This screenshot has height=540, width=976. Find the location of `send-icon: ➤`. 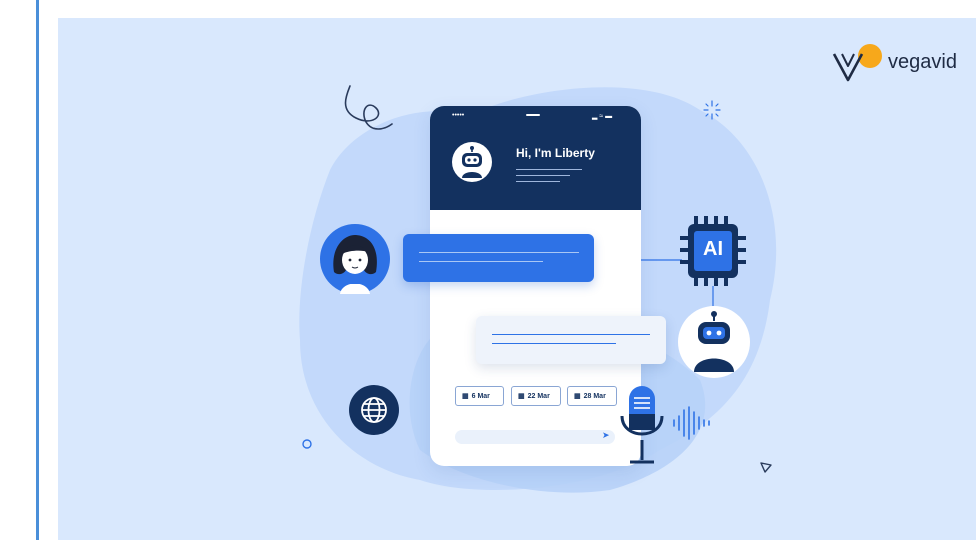

send-icon: ➤ is located at coordinates (606, 435).